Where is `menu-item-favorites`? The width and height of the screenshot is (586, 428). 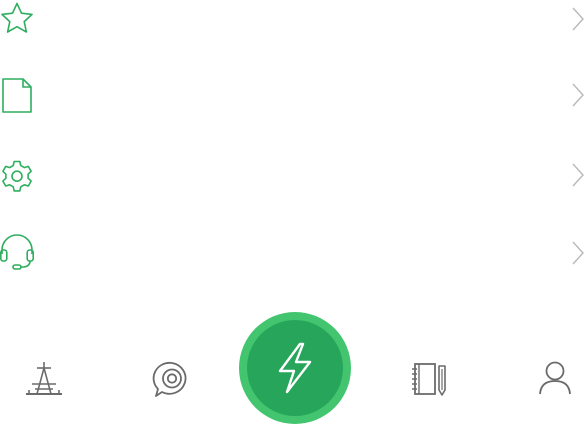 menu-item-favorites is located at coordinates (293, 32).